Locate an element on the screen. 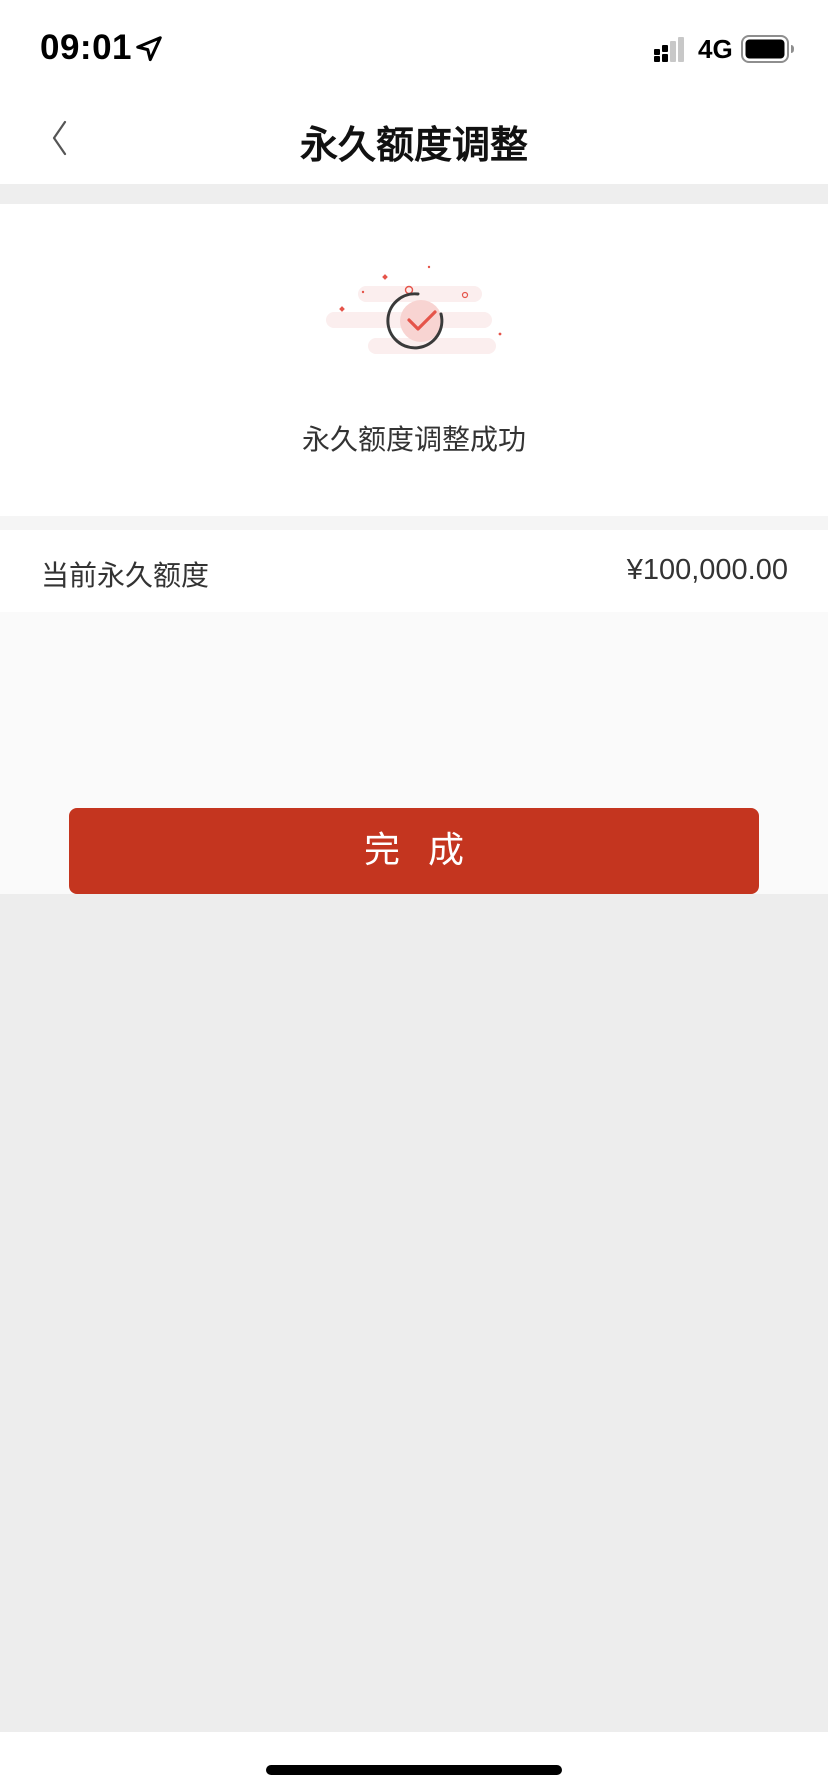 The height and width of the screenshot is (1792, 828). status-time: 09:01 is located at coordinates (86, 47).